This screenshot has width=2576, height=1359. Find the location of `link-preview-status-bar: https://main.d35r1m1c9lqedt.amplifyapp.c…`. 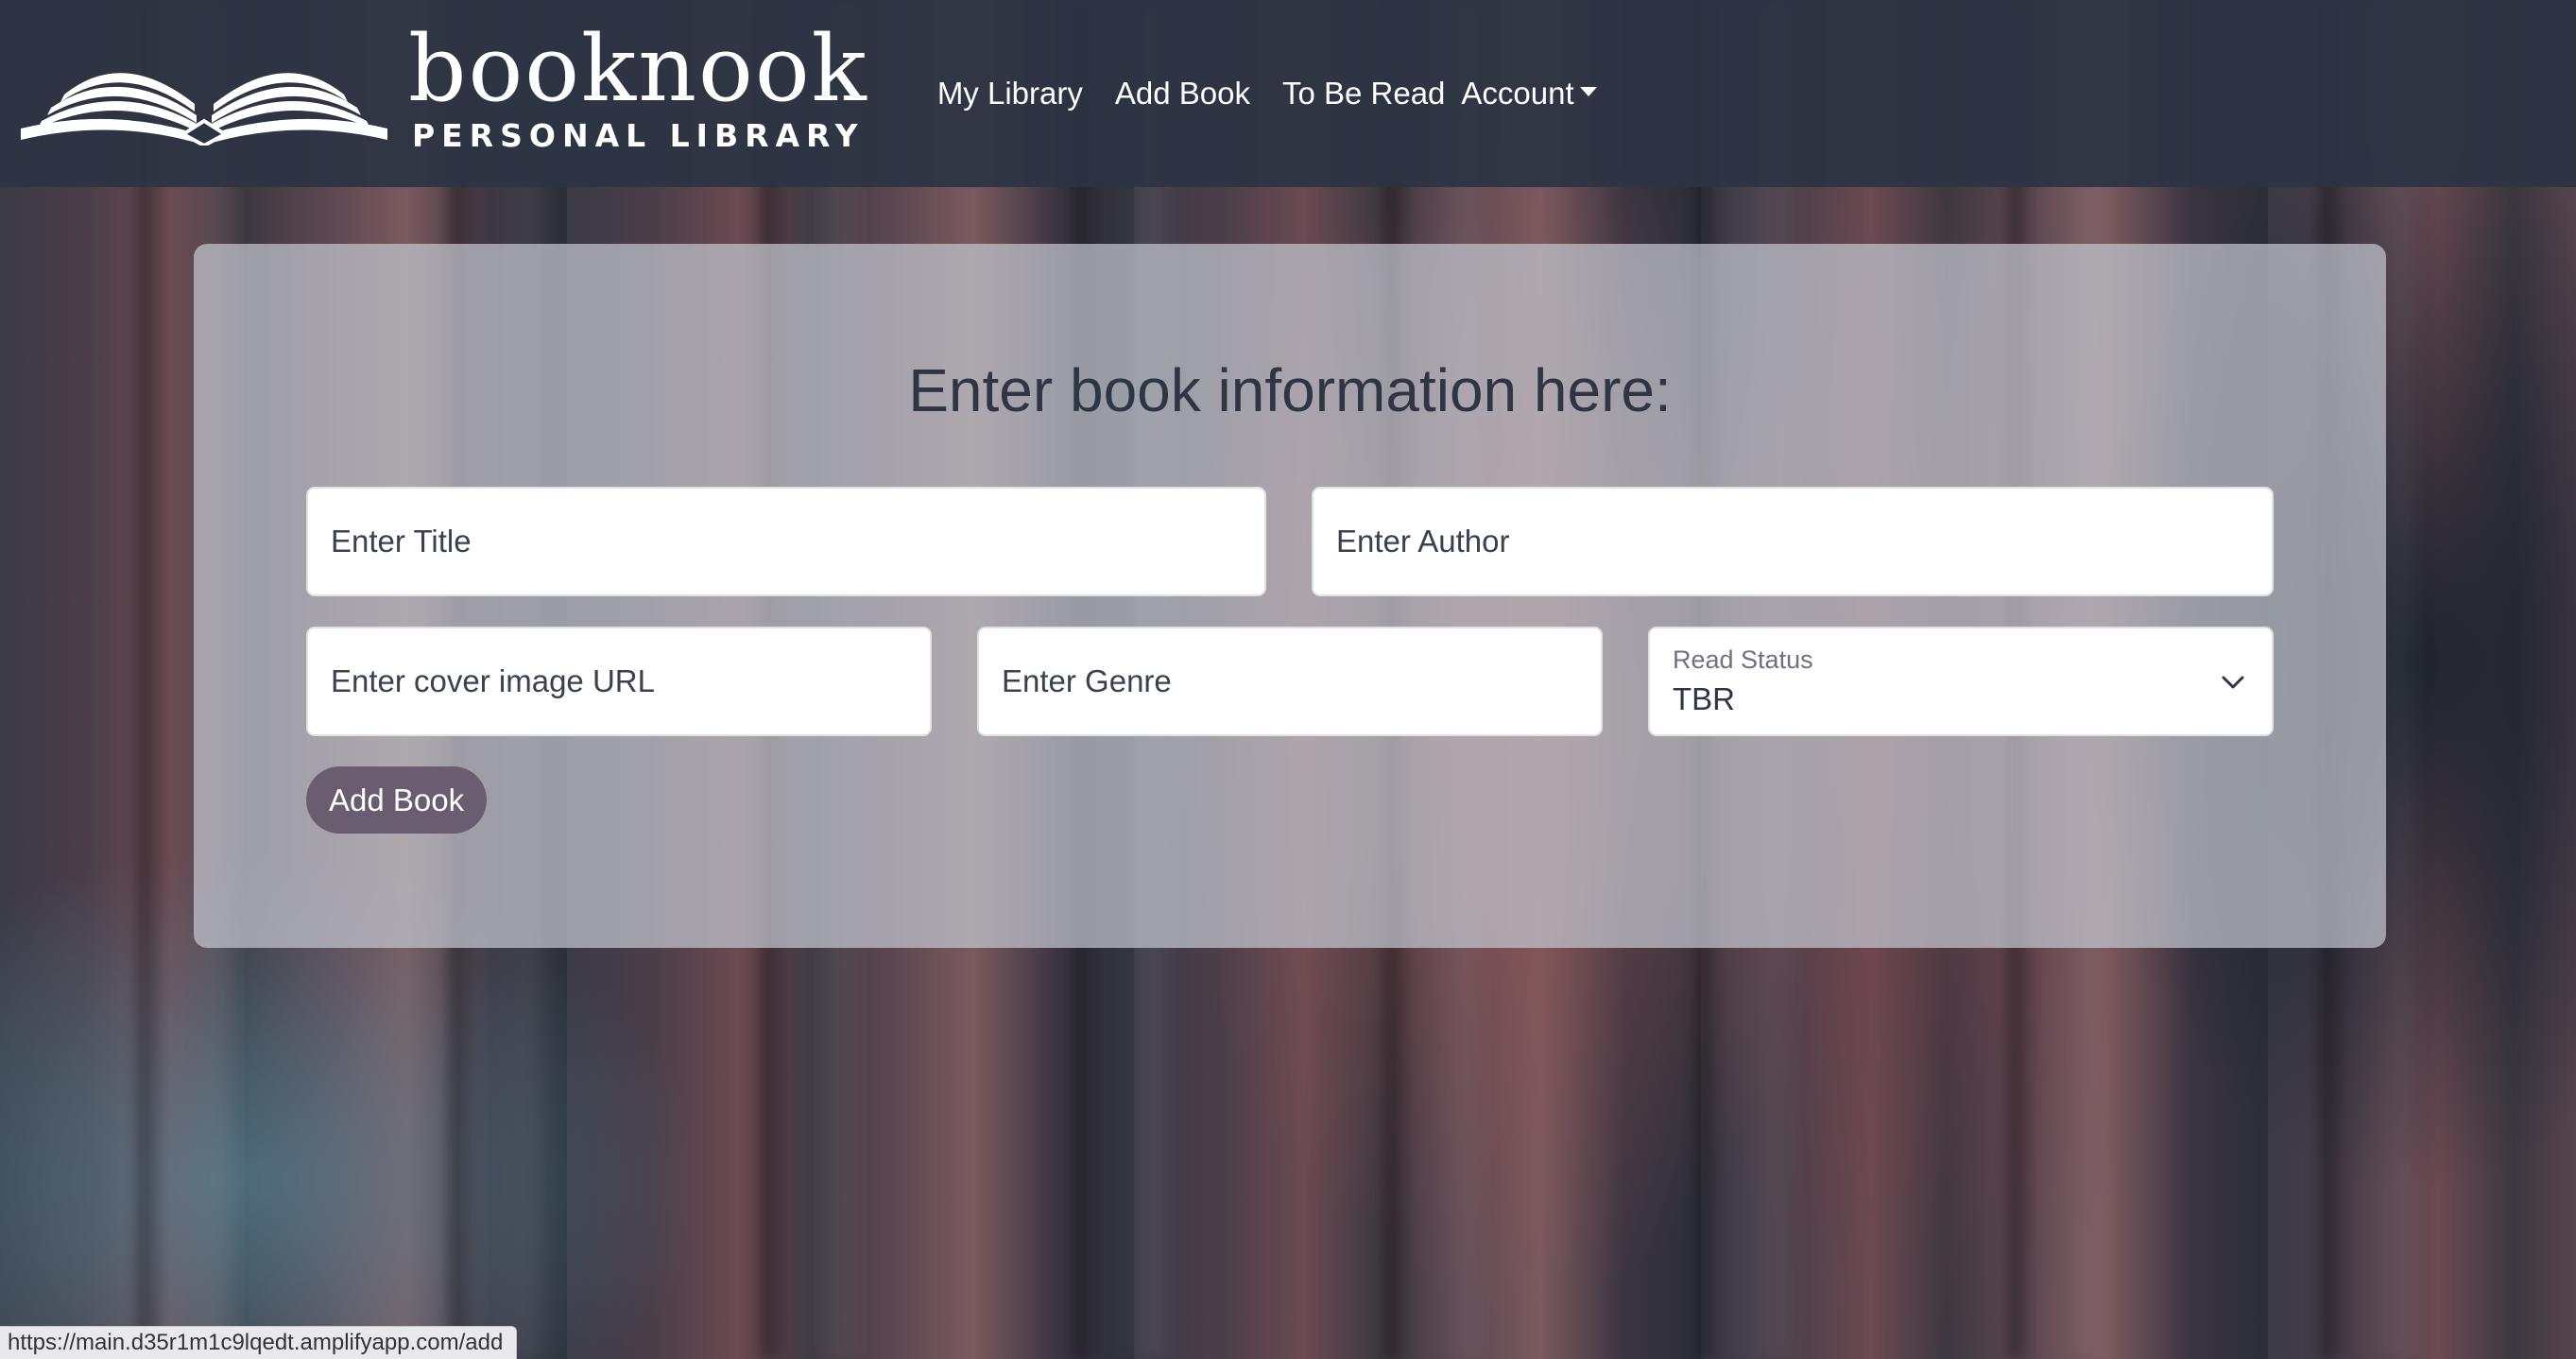

link-preview-status-bar: https://main.d35r1m1c9lqedt.amplifyapp.c… is located at coordinates (259, 1342).